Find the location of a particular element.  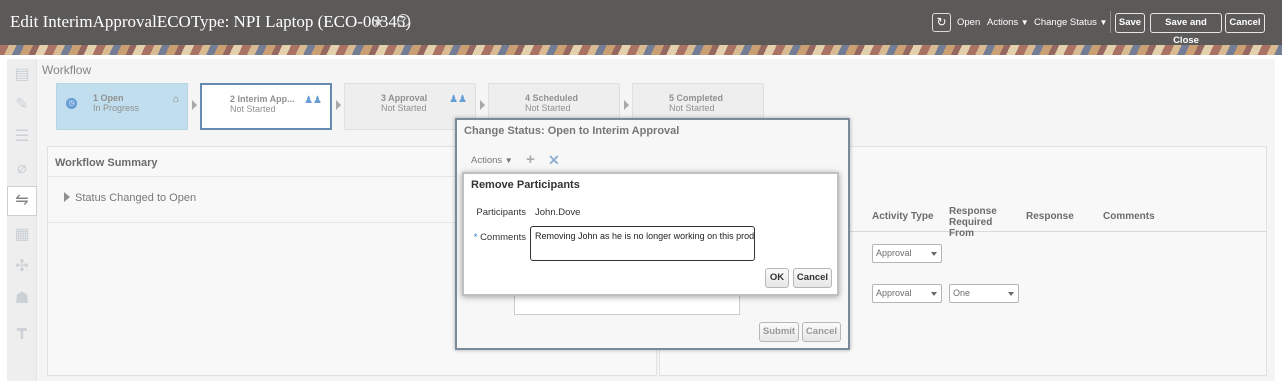

dialog-actions-menu: Actions ▼ is located at coordinates (492, 160).